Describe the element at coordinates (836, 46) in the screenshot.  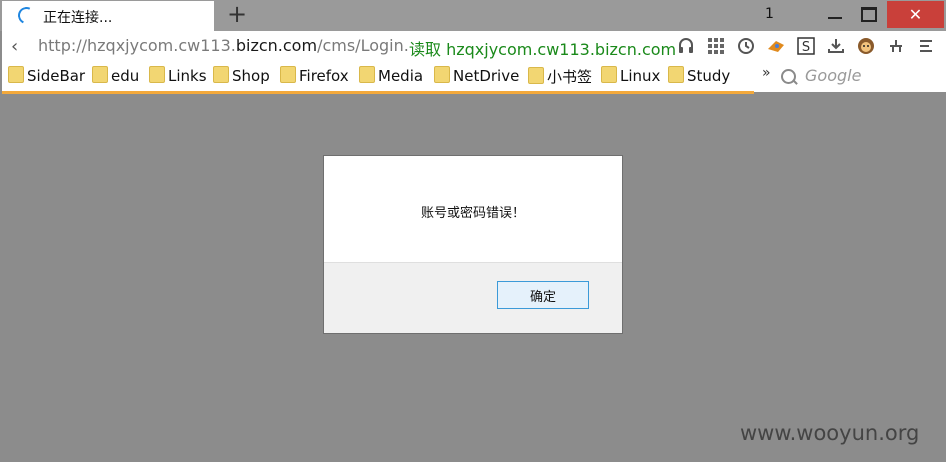
I see `download-icon` at that location.